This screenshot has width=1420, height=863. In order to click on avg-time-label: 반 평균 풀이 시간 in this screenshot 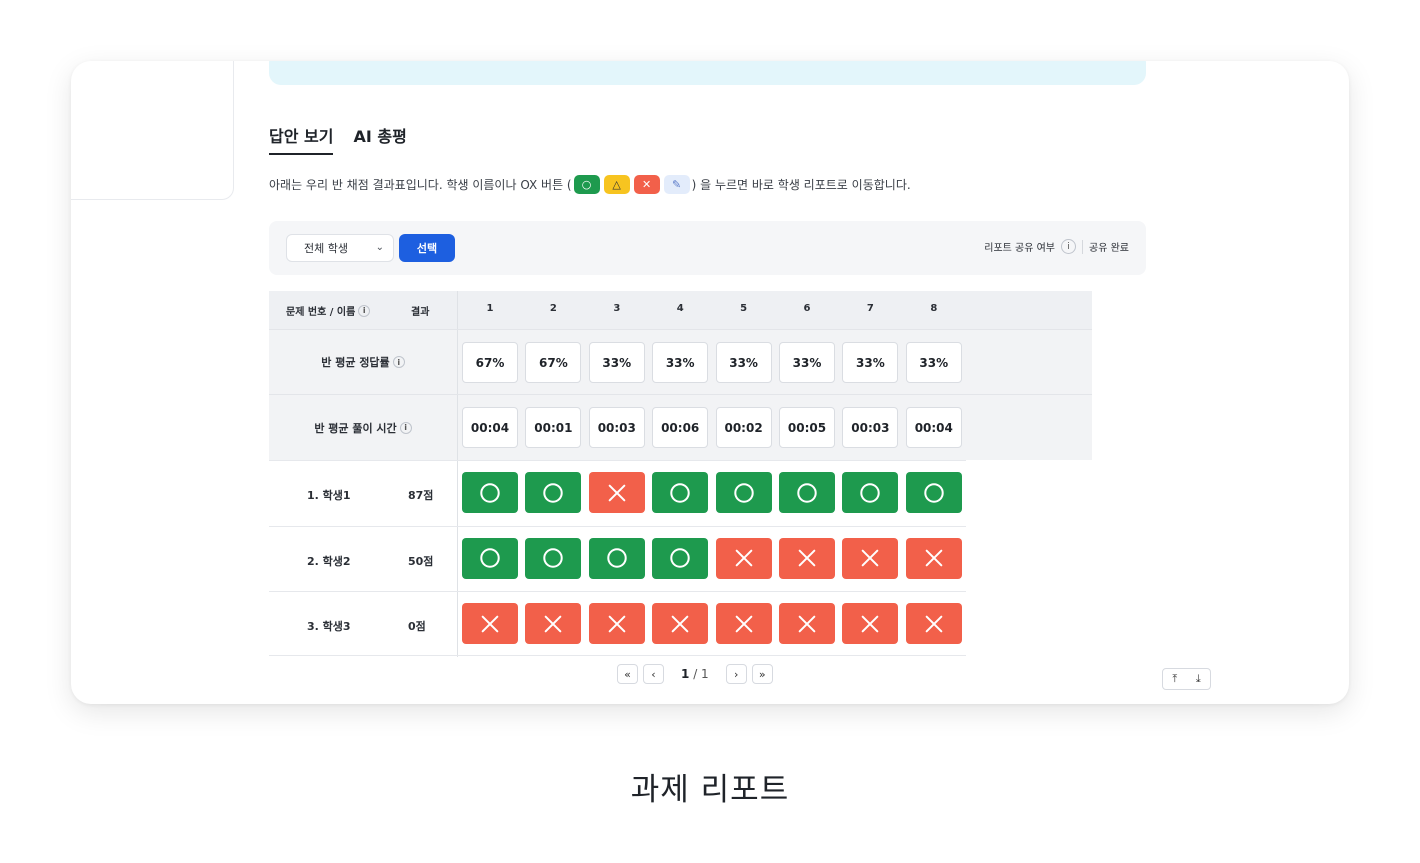, I will do `click(355, 428)`.